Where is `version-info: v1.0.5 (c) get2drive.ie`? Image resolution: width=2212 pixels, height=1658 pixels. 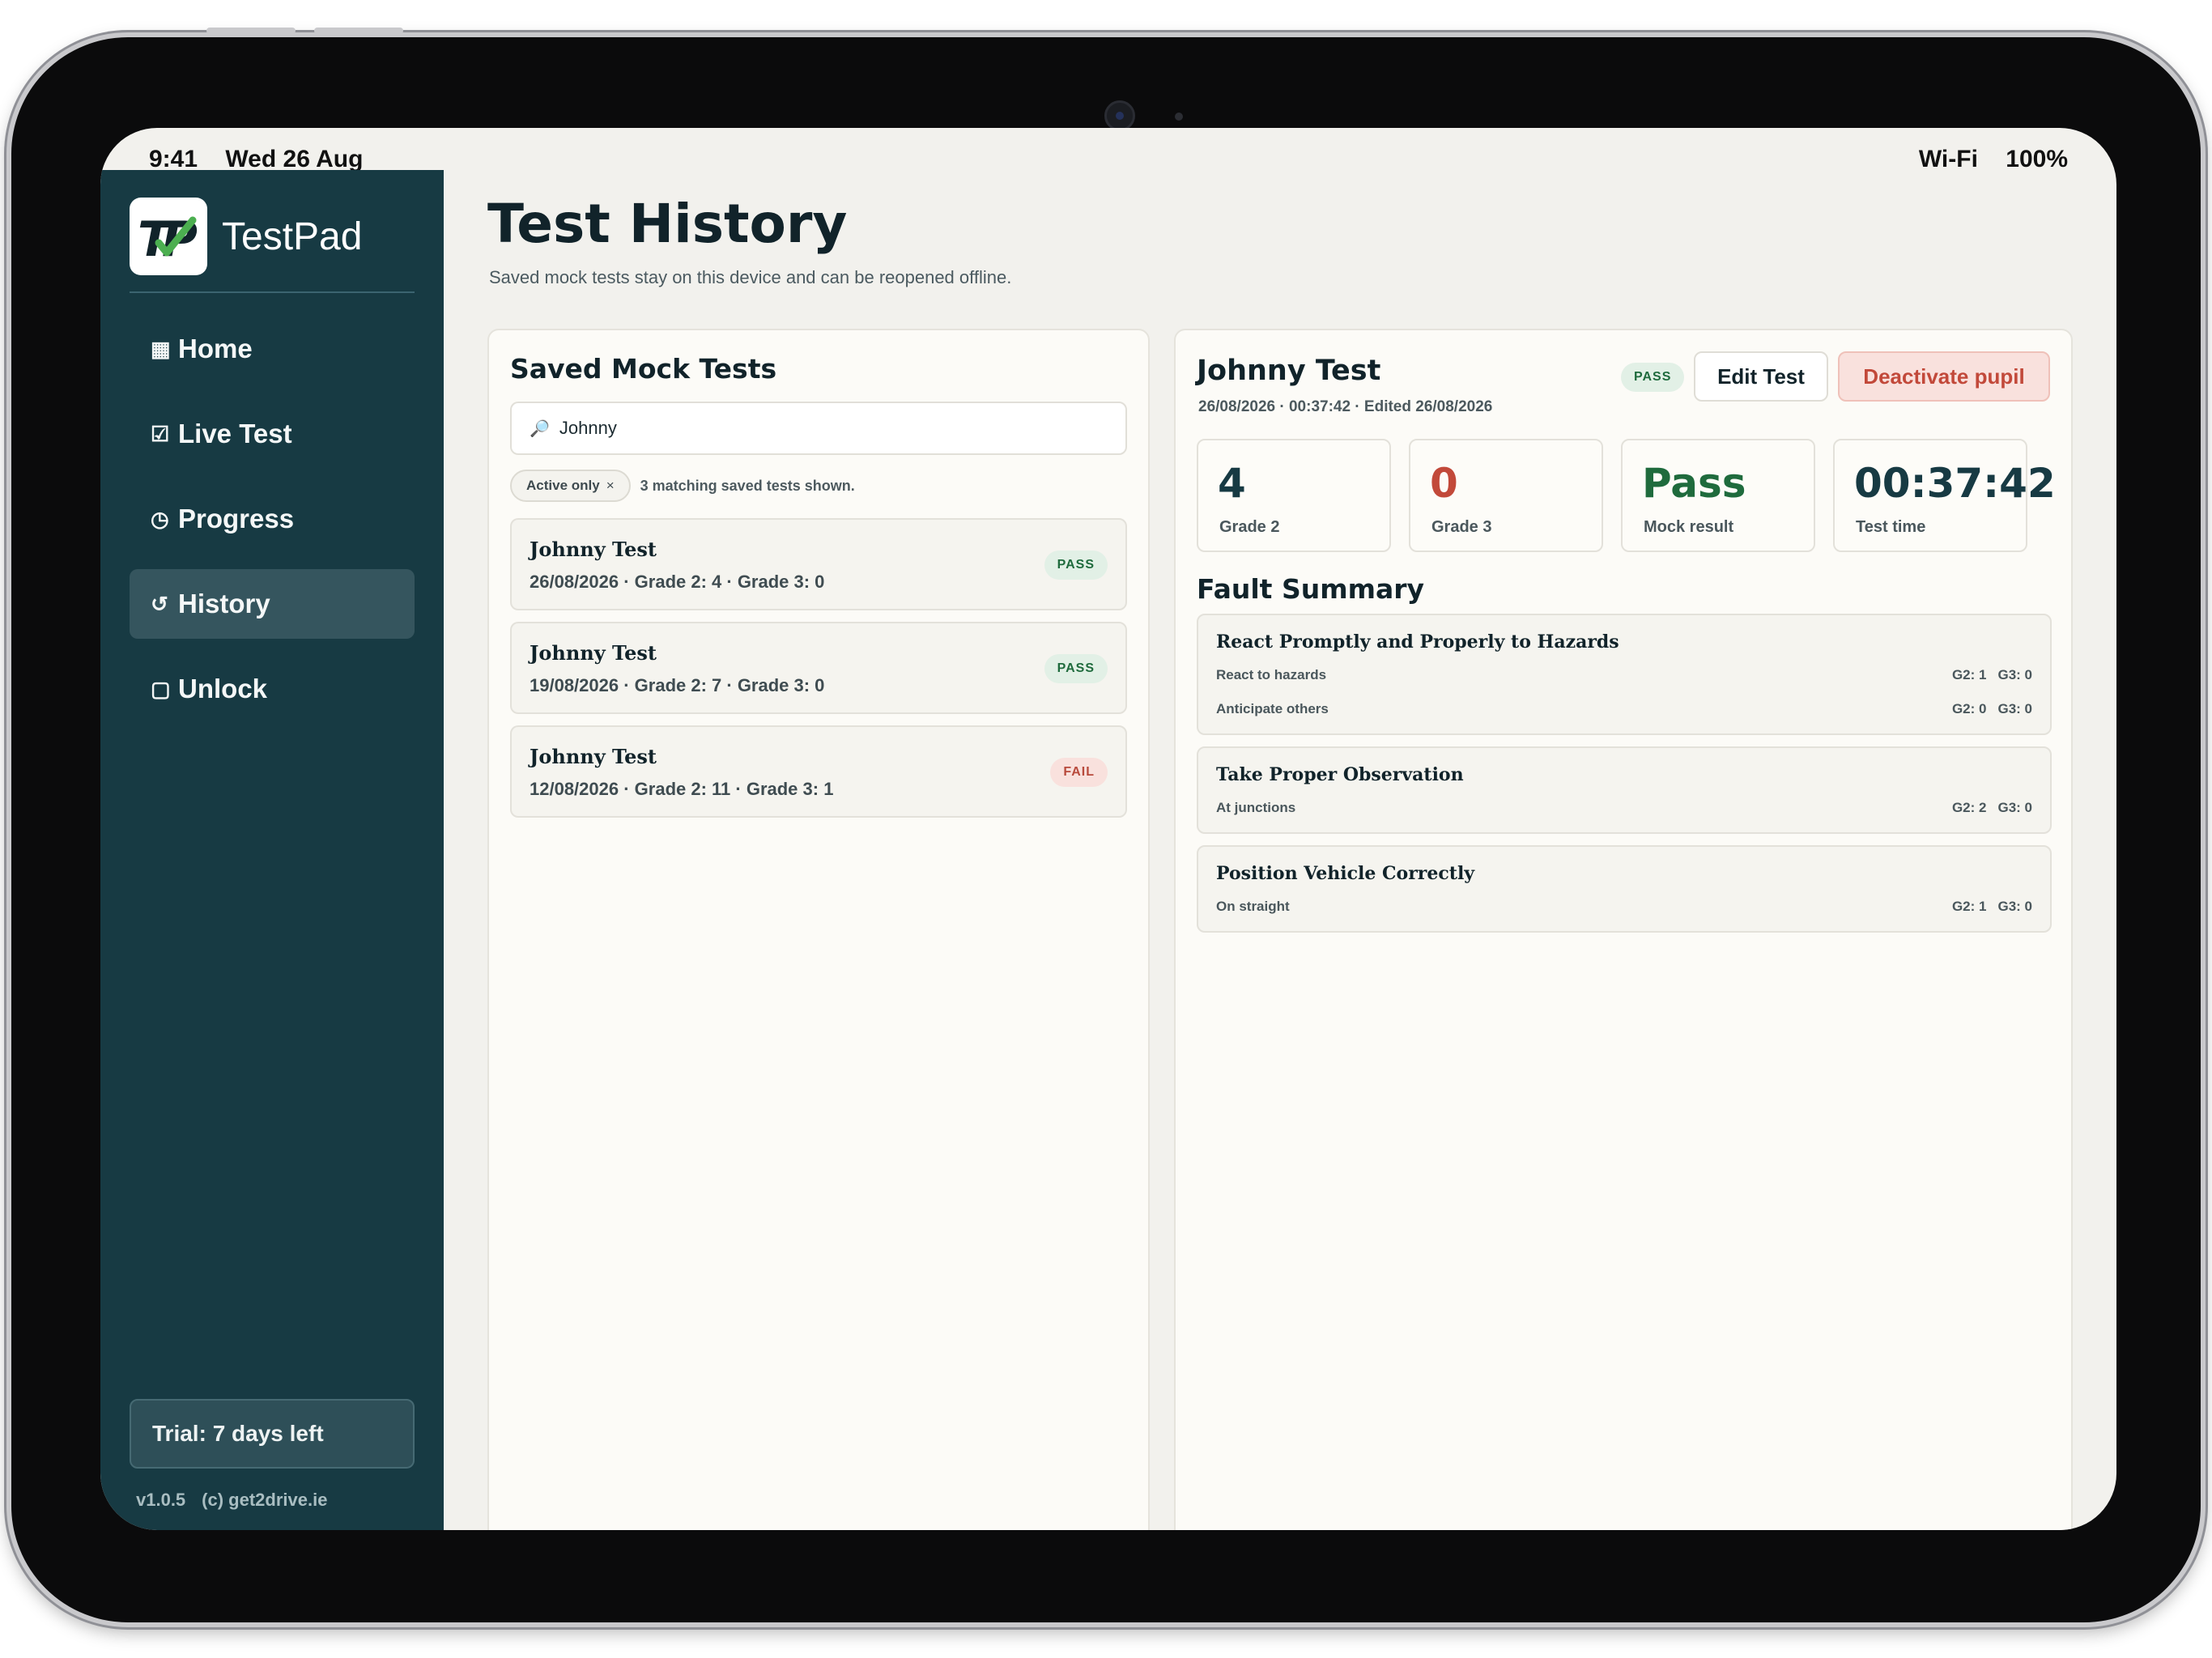 version-info: v1.0.5 (c) get2drive.ie is located at coordinates (240, 1500).